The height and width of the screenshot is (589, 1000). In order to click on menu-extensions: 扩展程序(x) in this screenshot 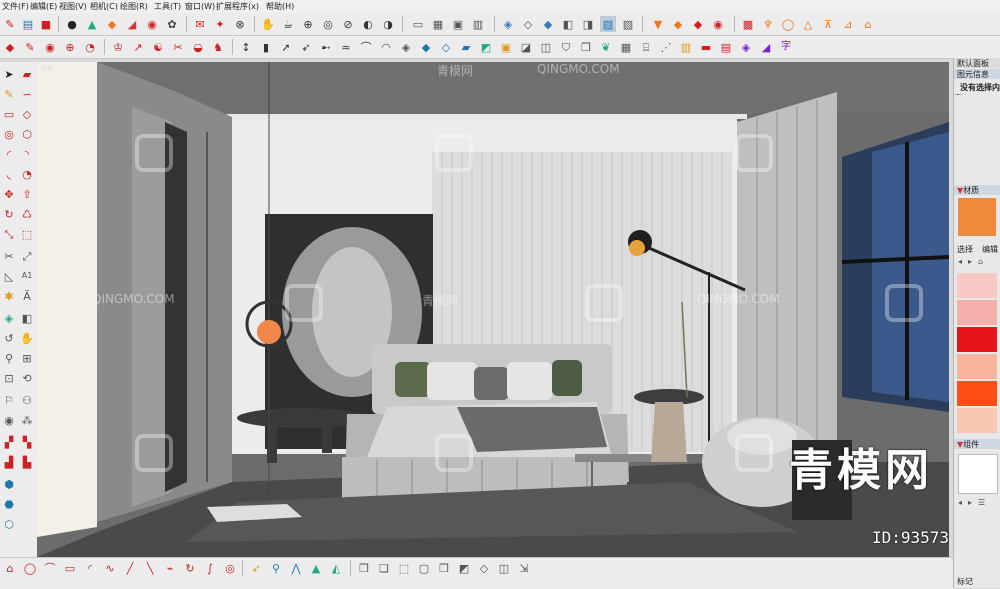, I will do `click(237, 6)`.